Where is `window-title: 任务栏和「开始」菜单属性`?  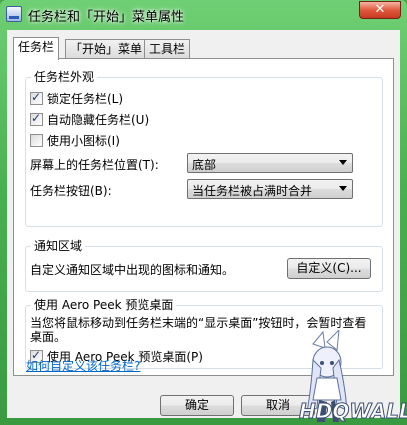
window-title: 任务栏和「开始」菜单属性 is located at coordinates (106, 17).